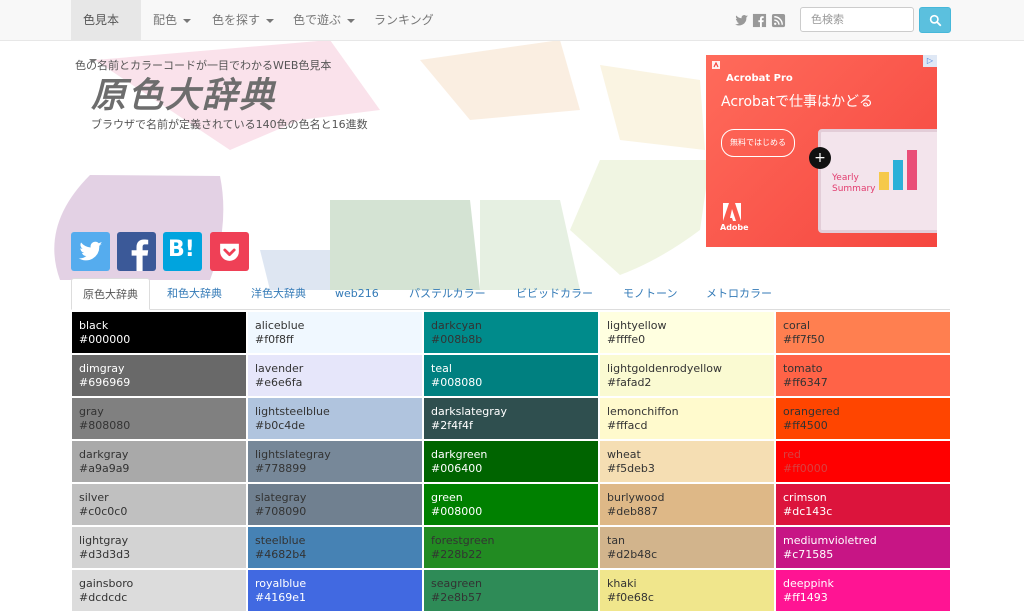 This screenshot has width=1024, height=613. I want to click on tab-vivid-colors: ビビッドカラー, so click(554, 293).